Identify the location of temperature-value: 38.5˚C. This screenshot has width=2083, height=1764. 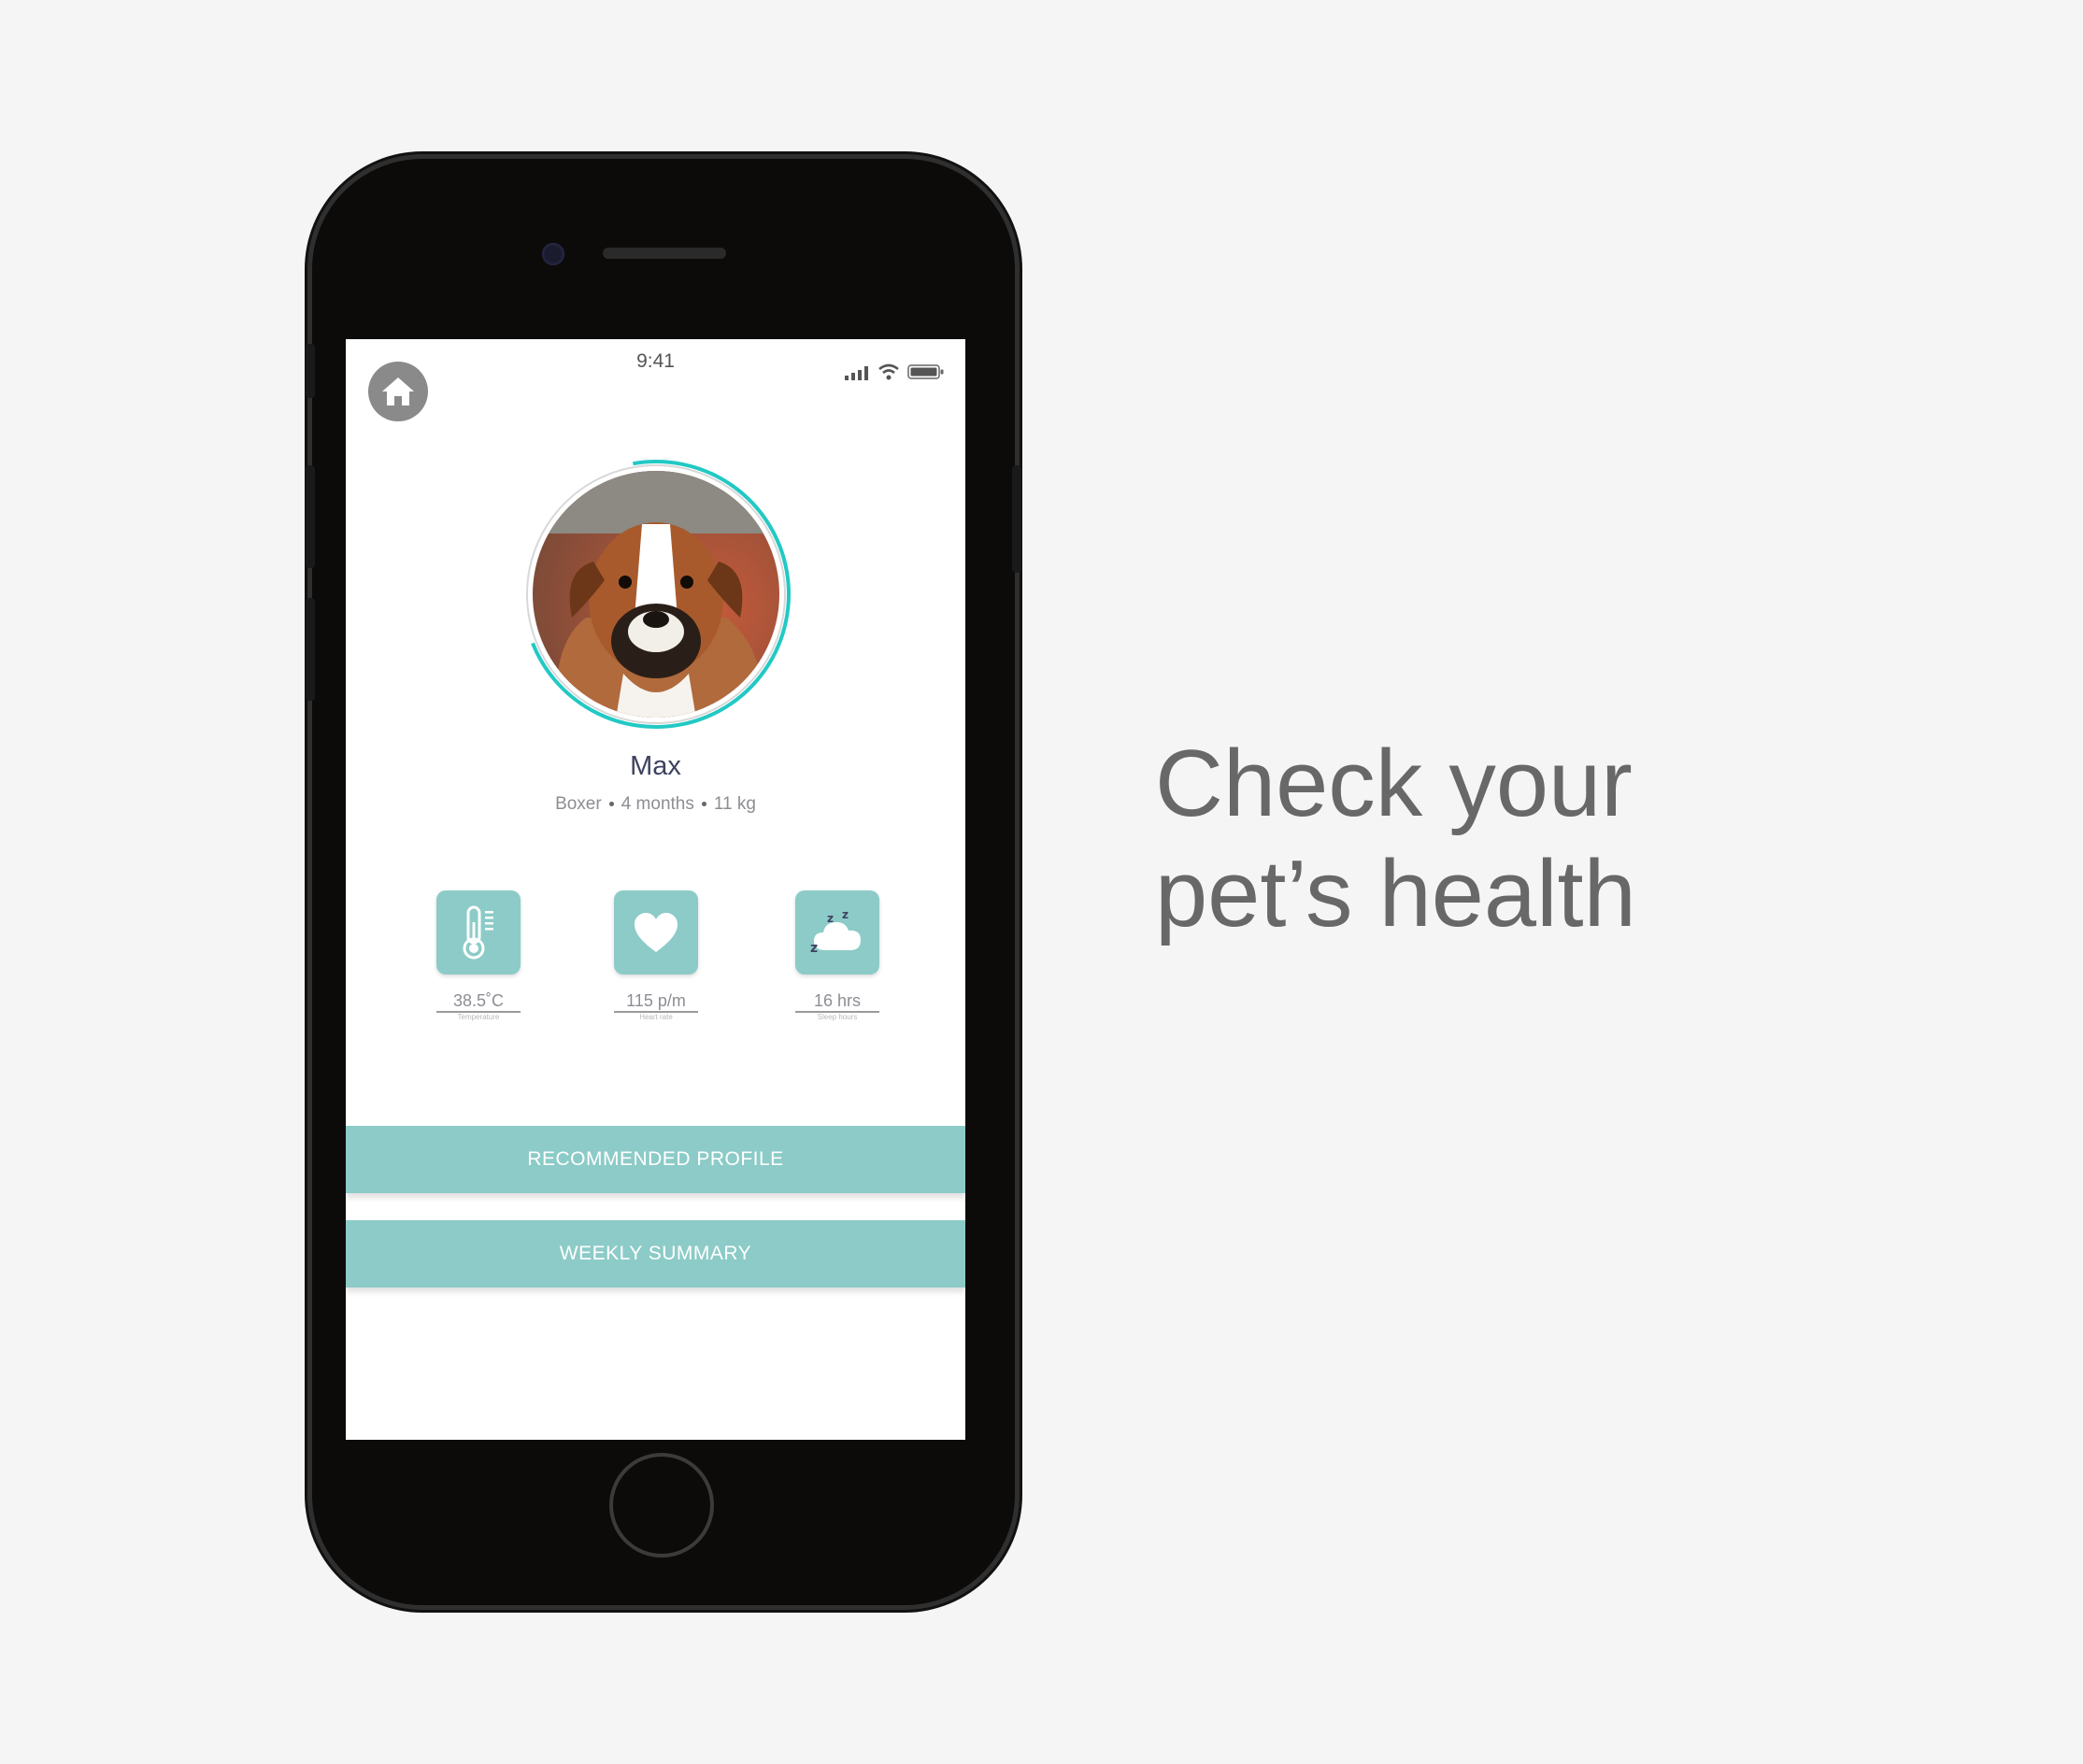
(478, 1002).